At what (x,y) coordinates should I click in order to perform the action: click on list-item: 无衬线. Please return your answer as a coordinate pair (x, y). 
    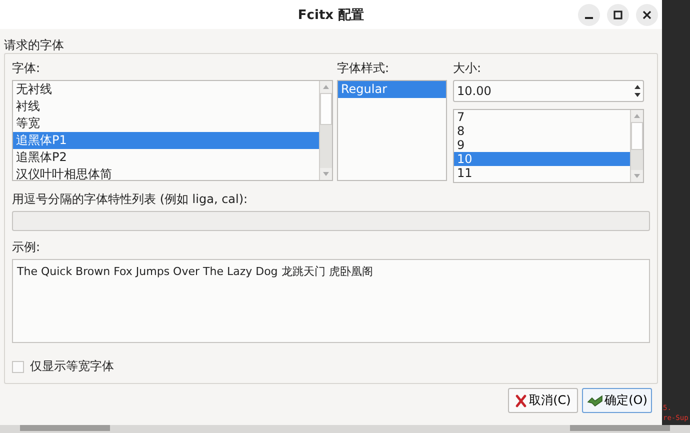
    Looking at the image, I should click on (166, 89).